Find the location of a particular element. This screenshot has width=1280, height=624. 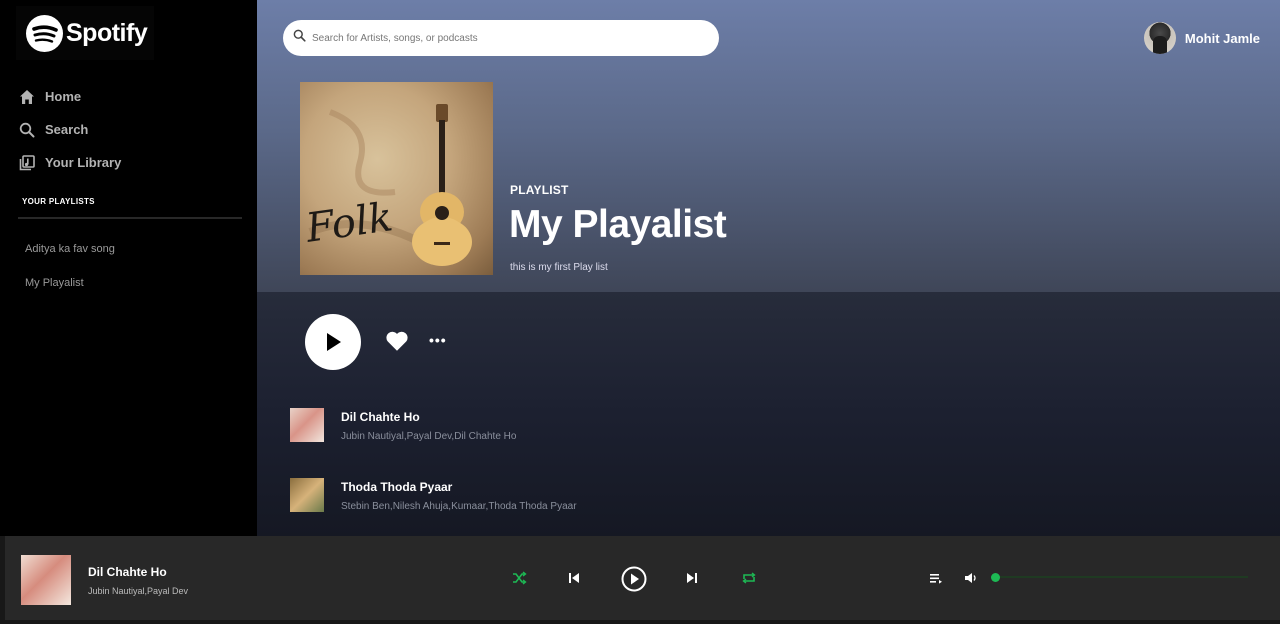

spotify-logo: Spotify is located at coordinates (85, 33).